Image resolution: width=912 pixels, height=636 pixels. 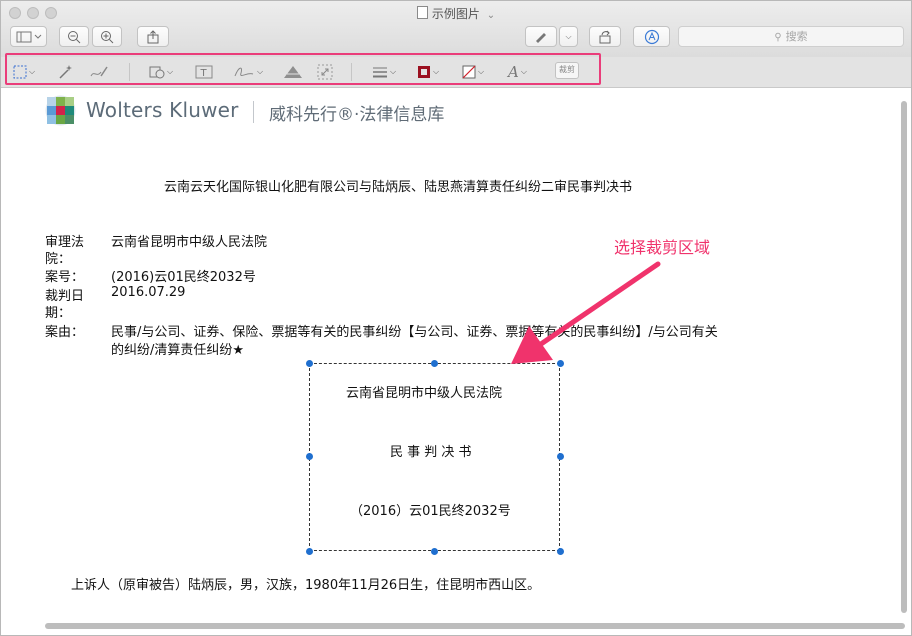 What do you see at coordinates (586, 312) in the screenshot?
I see `annotation-arrow-icon` at bounding box center [586, 312].